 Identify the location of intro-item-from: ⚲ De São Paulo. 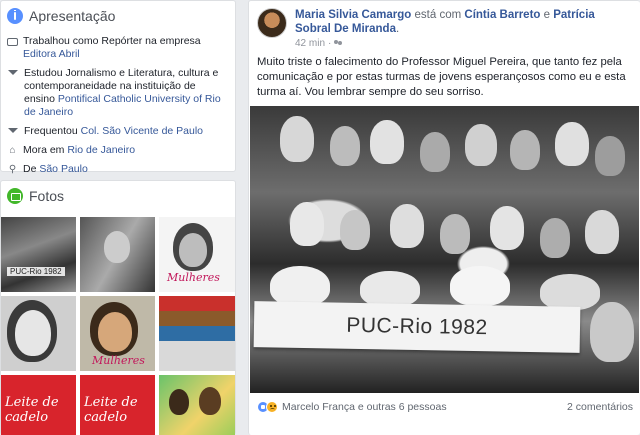
(118, 169).